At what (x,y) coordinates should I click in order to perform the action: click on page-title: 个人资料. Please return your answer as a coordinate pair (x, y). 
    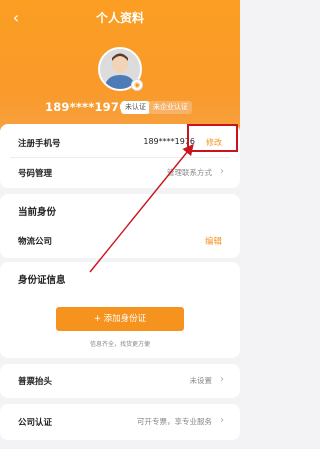
    Looking at the image, I should click on (119, 18).